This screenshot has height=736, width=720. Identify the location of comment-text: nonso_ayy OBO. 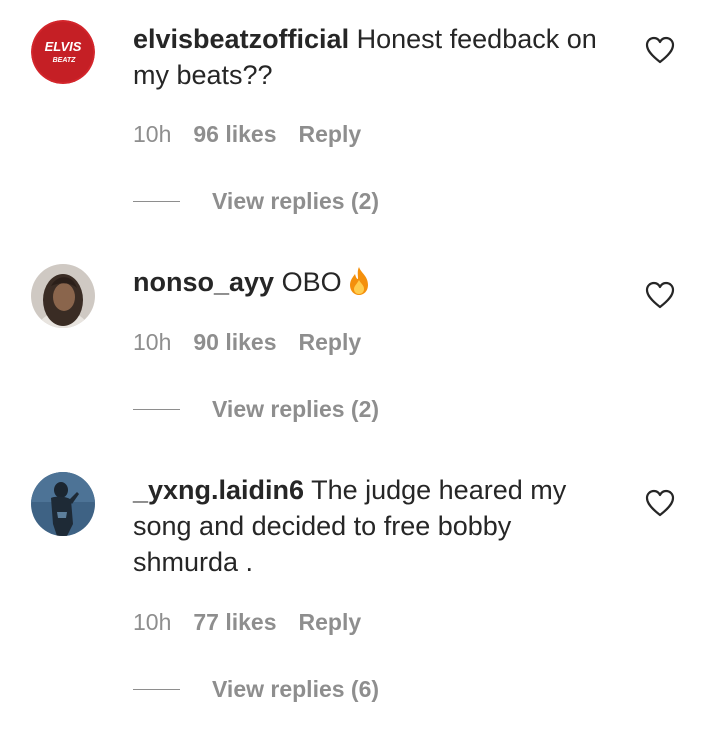
(378, 282).